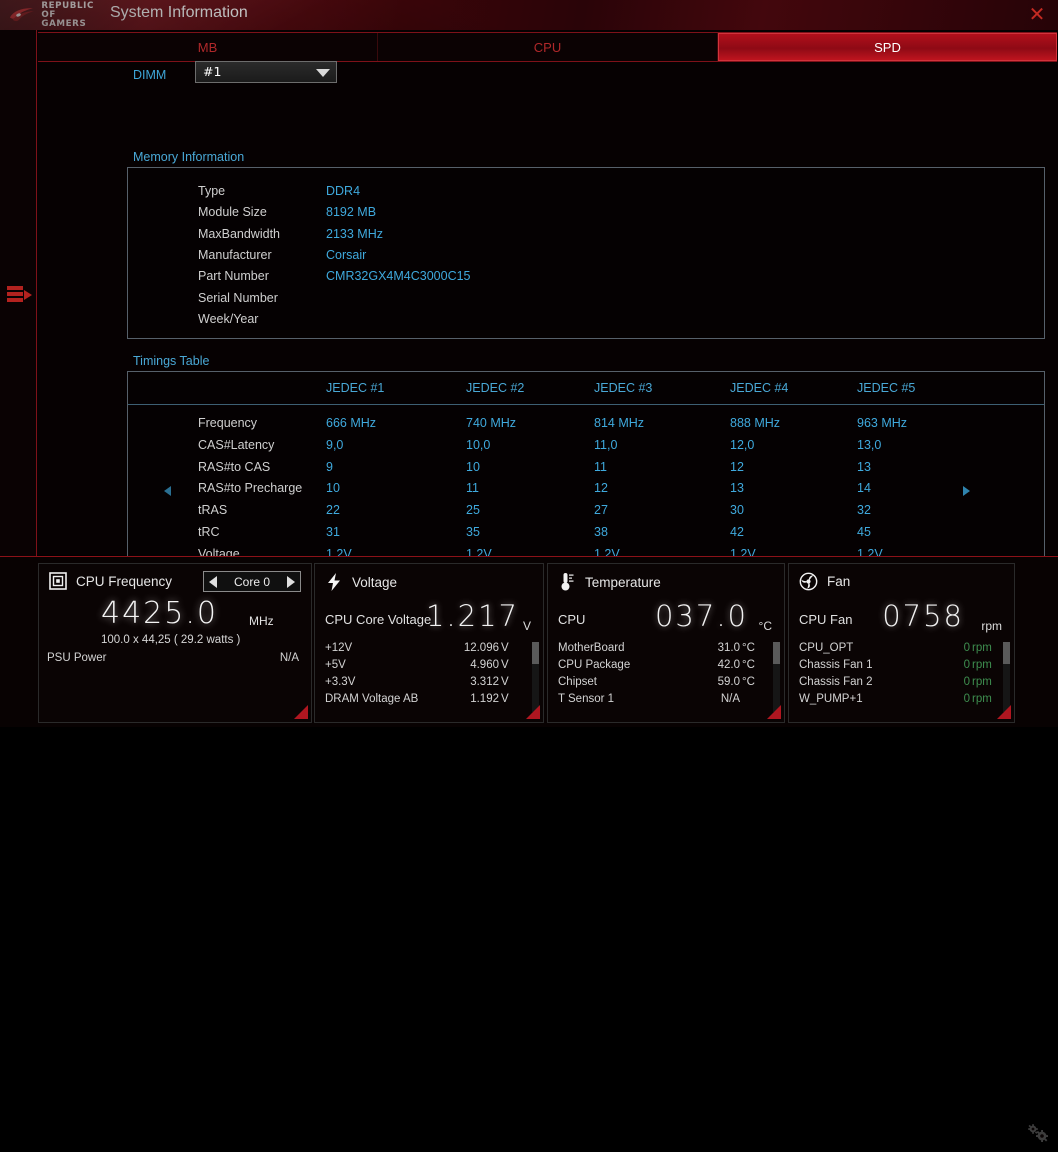 Image resolution: width=1058 pixels, height=1152 pixels. Describe the element at coordinates (897, 650) in the screenshot. I see `list-item: CPU_OPT 0 rpm` at that location.